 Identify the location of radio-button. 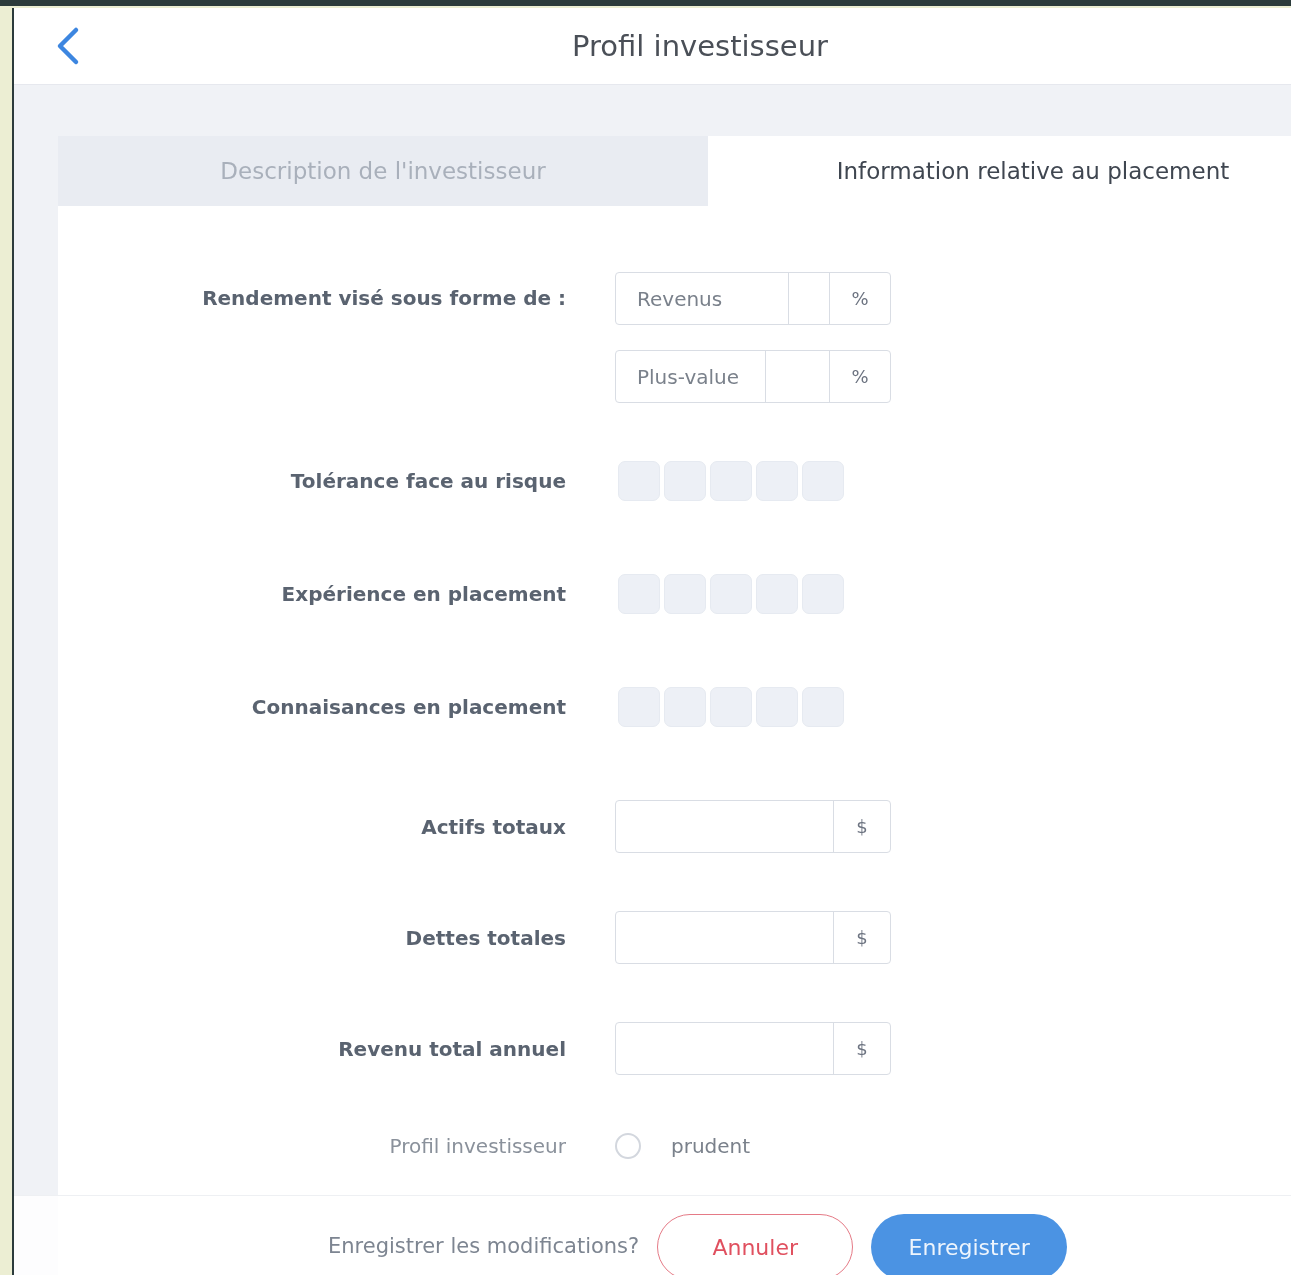
(628, 1146).